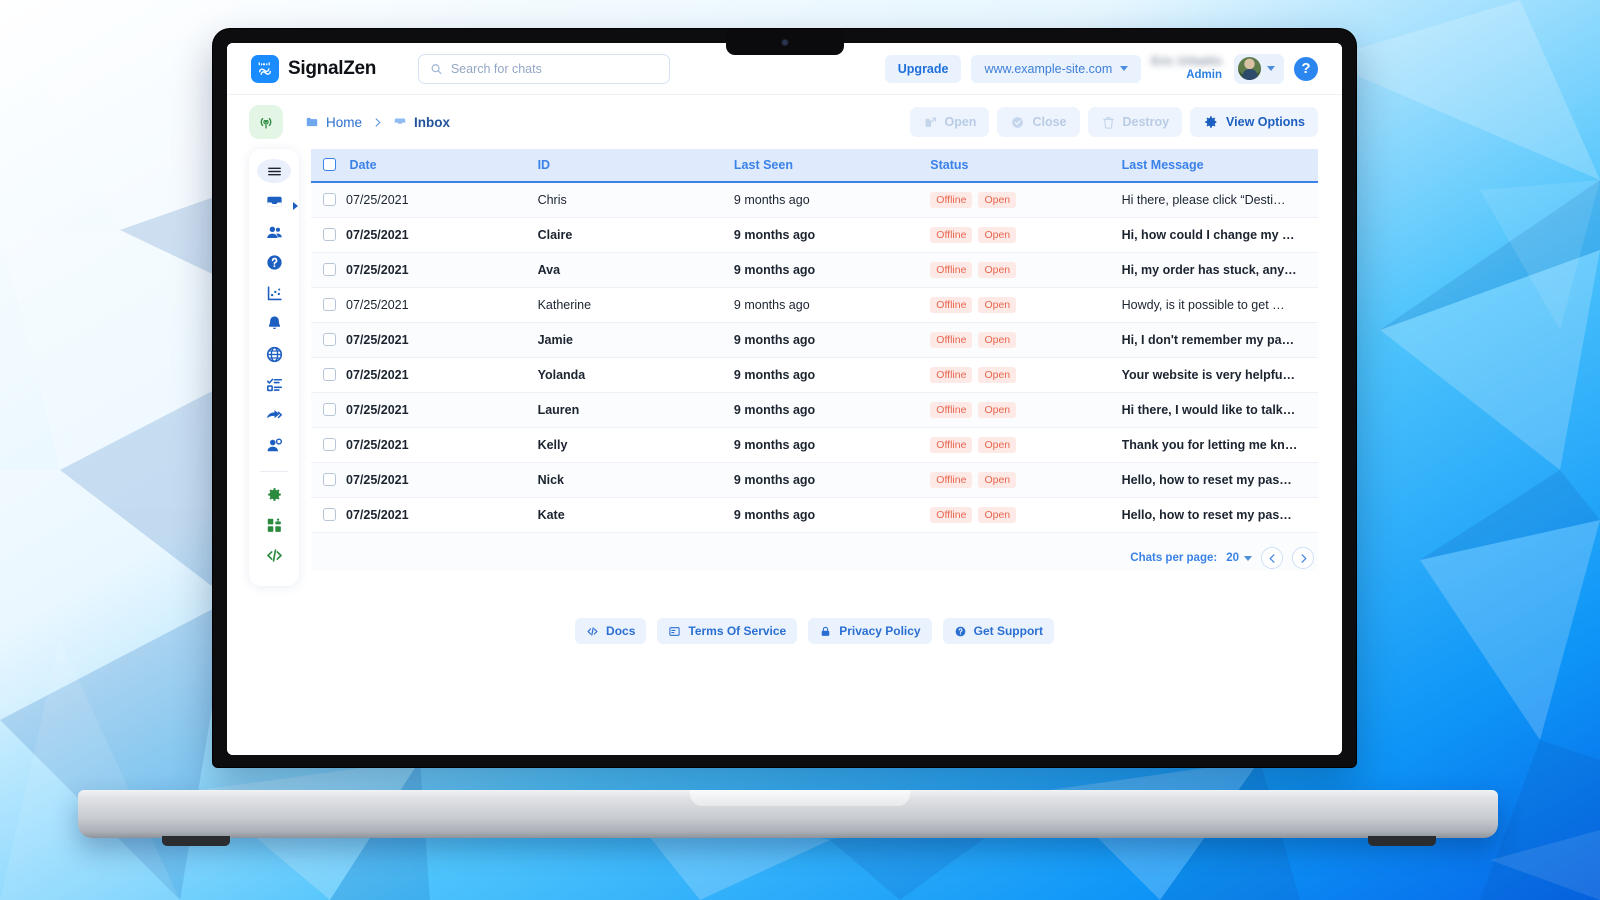 The image size is (1600, 900). What do you see at coordinates (1056, 68) in the screenshot?
I see `site-selector: www.example-site.com` at bounding box center [1056, 68].